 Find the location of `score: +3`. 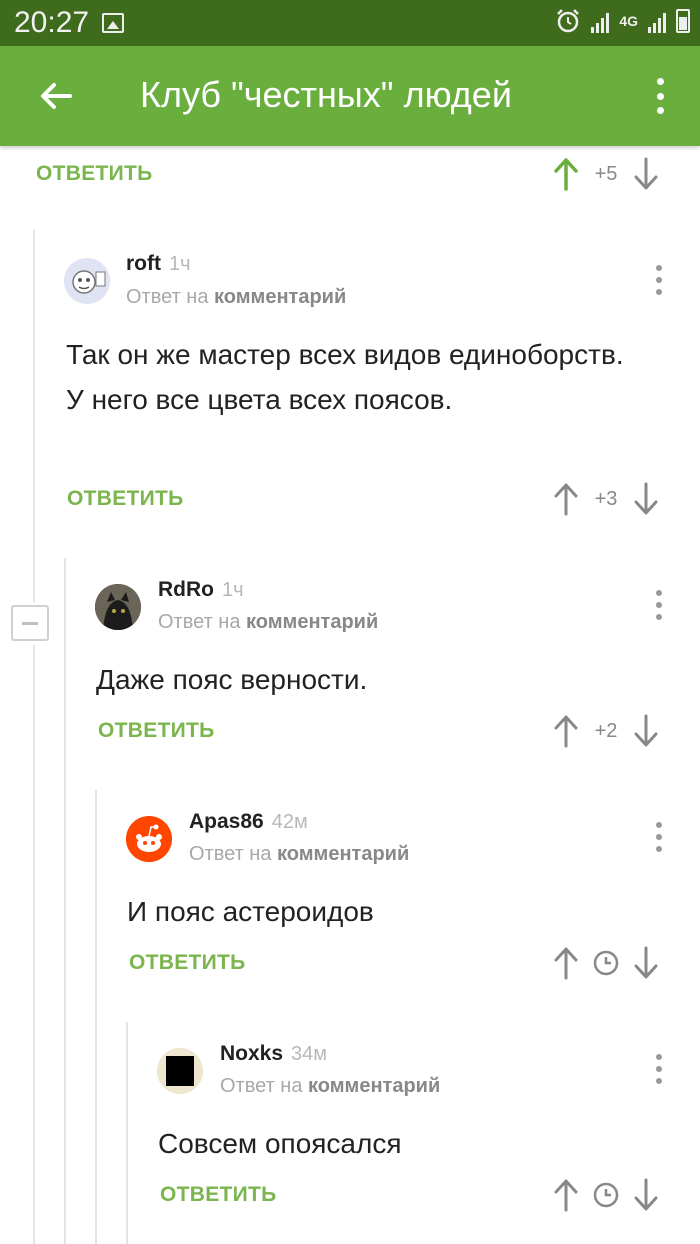

score: +3 is located at coordinates (606, 498).